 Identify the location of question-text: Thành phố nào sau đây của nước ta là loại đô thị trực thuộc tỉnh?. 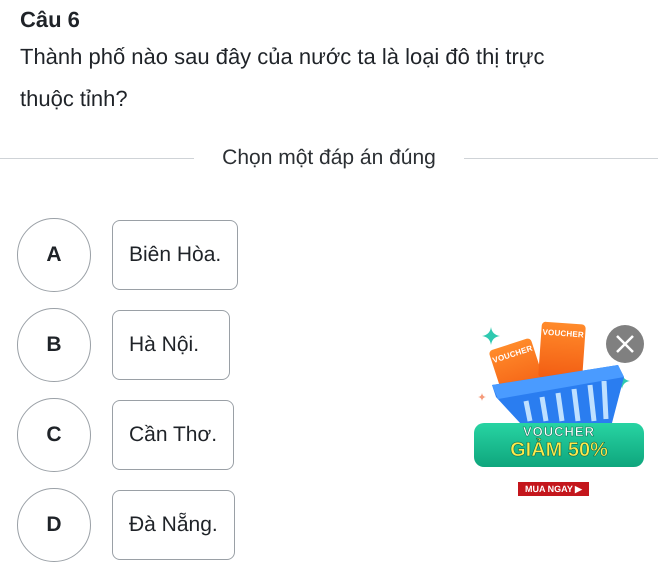
(282, 78).